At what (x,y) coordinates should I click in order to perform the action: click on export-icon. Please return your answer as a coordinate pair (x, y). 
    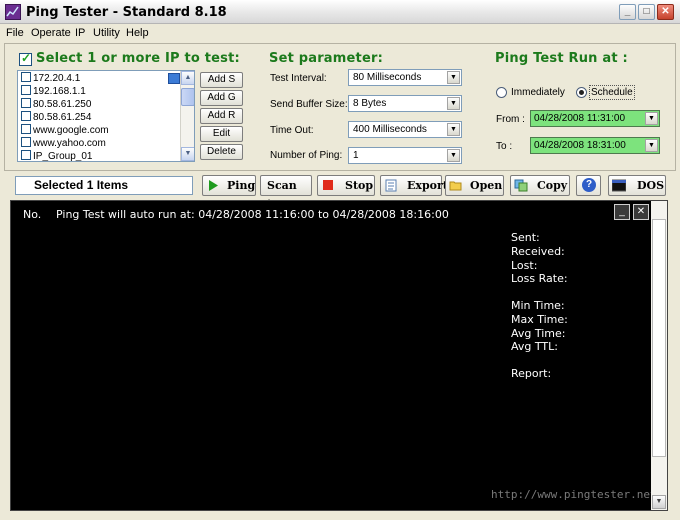
    Looking at the image, I should click on (391, 185).